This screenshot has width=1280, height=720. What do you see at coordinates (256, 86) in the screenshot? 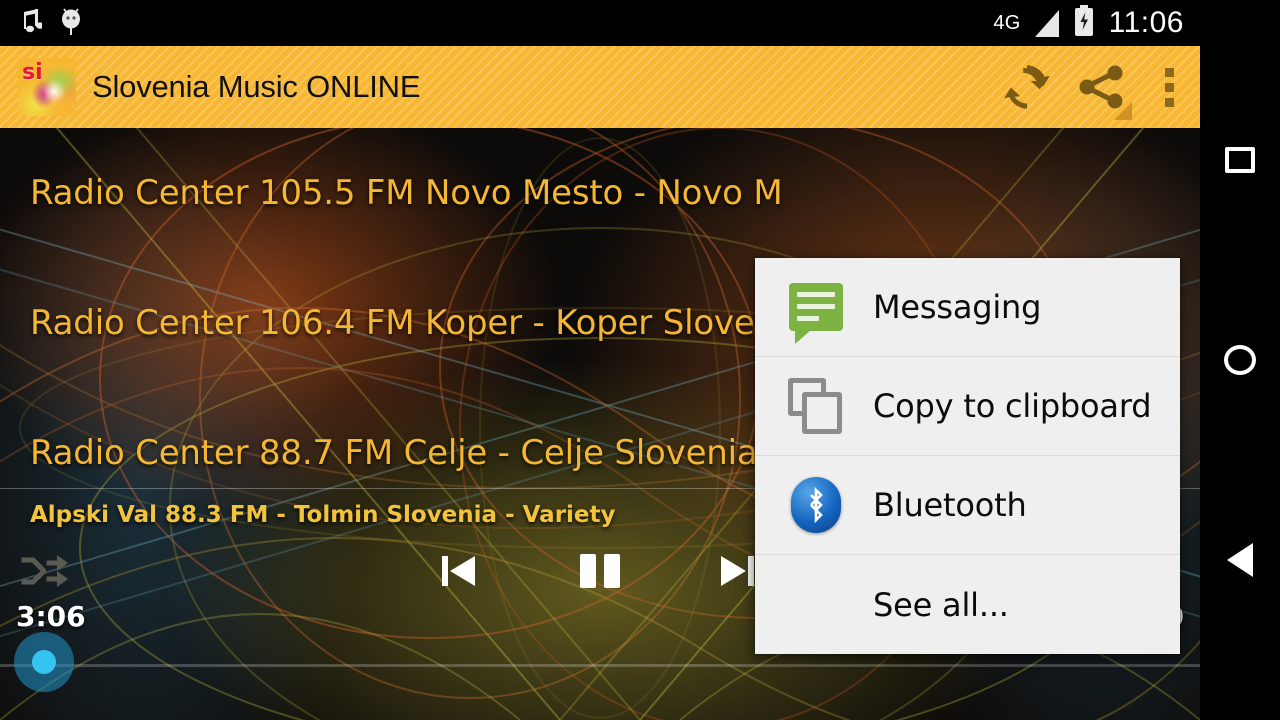
I see `page-title: Slovenia Music ONLINE` at bounding box center [256, 86].